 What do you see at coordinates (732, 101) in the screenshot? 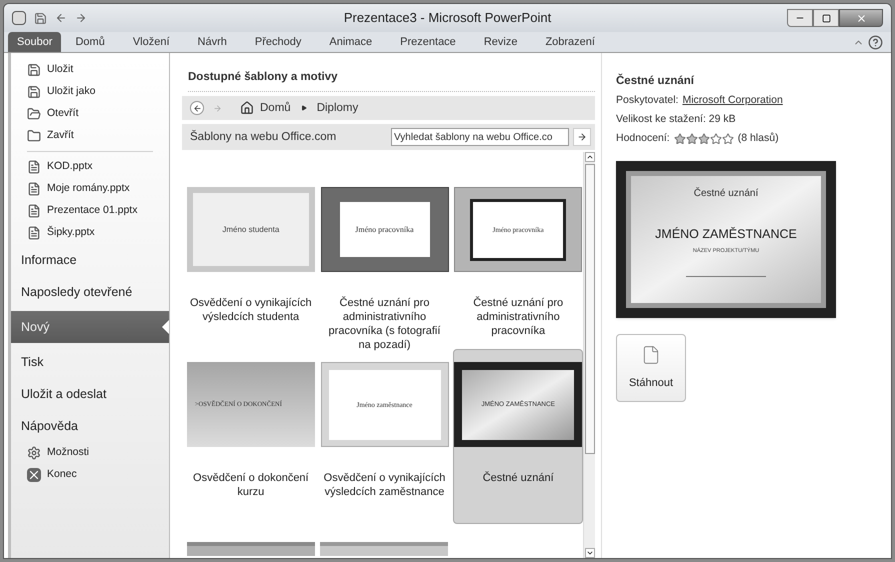
I see `provider-link: Microsoft Corporation` at bounding box center [732, 101].